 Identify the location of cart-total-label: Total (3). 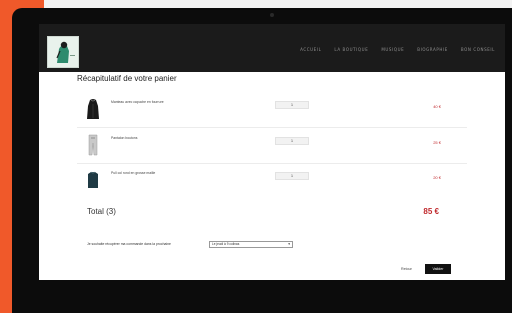
(101, 211).